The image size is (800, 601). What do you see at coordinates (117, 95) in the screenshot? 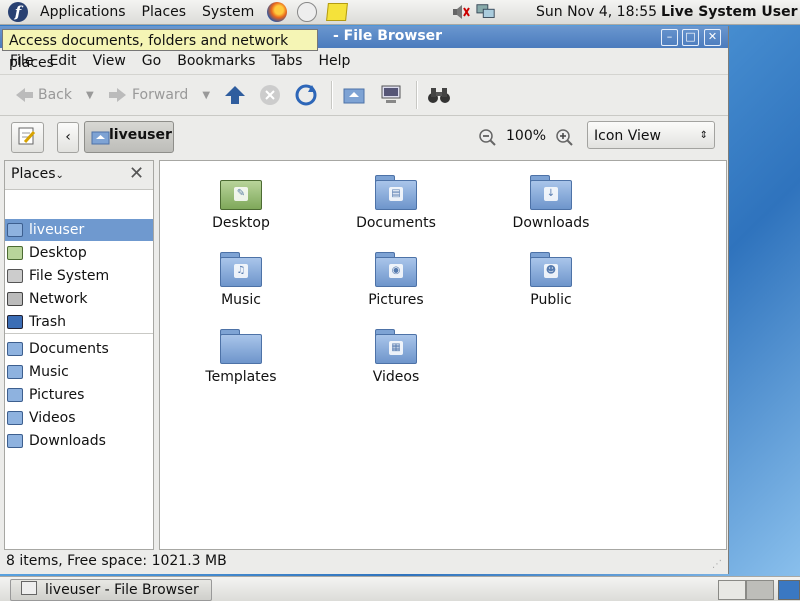
I see `forward-arrow-icon` at bounding box center [117, 95].